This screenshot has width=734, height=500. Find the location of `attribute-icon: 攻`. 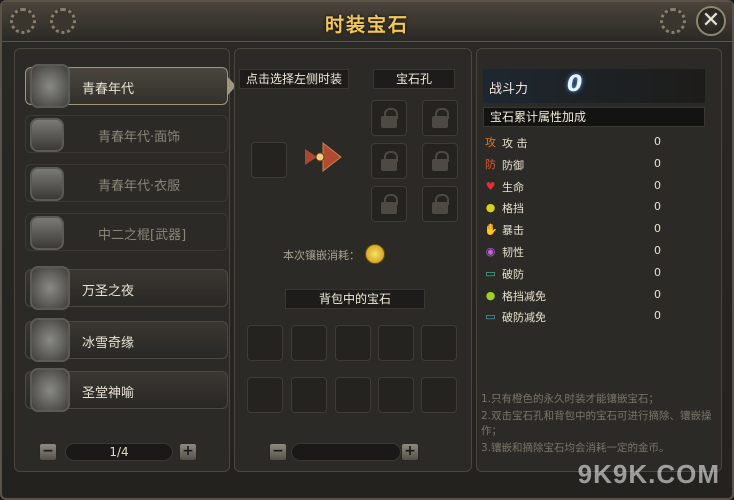

attribute-icon: 攻 is located at coordinates (490, 142).